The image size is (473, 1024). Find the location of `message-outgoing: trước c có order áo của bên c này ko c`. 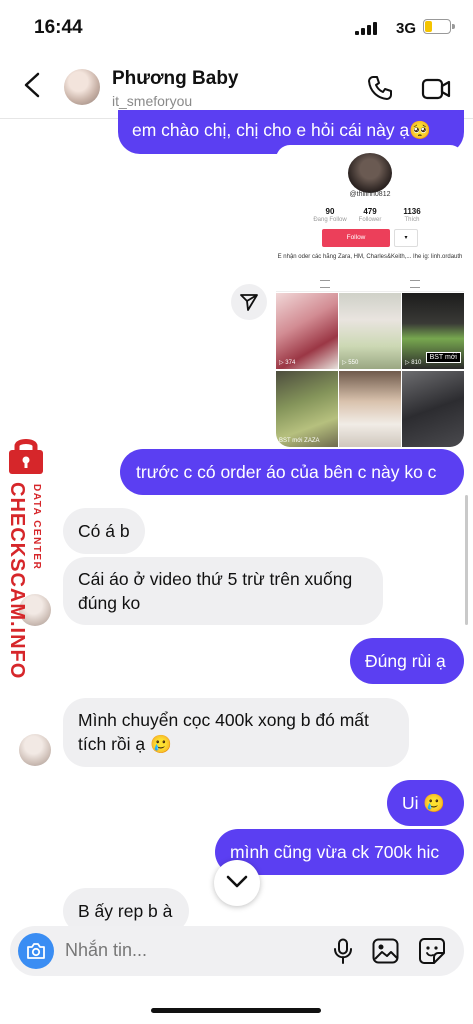

message-outgoing: trước c có order áo của bên c này ko c is located at coordinates (292, 472).